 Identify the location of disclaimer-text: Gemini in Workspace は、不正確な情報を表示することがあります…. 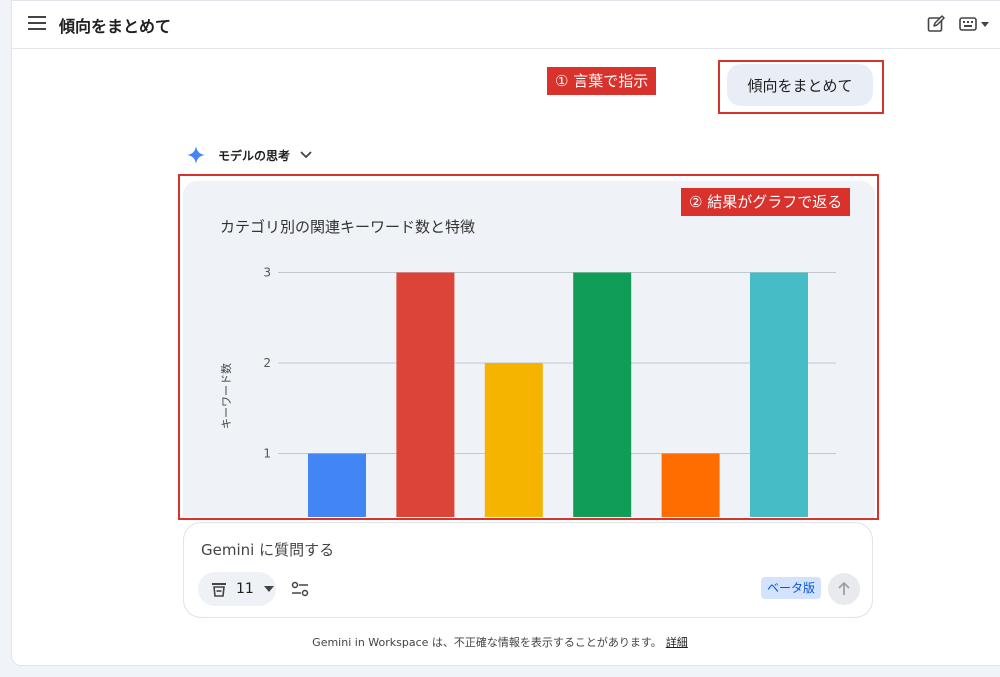
(487, 642).